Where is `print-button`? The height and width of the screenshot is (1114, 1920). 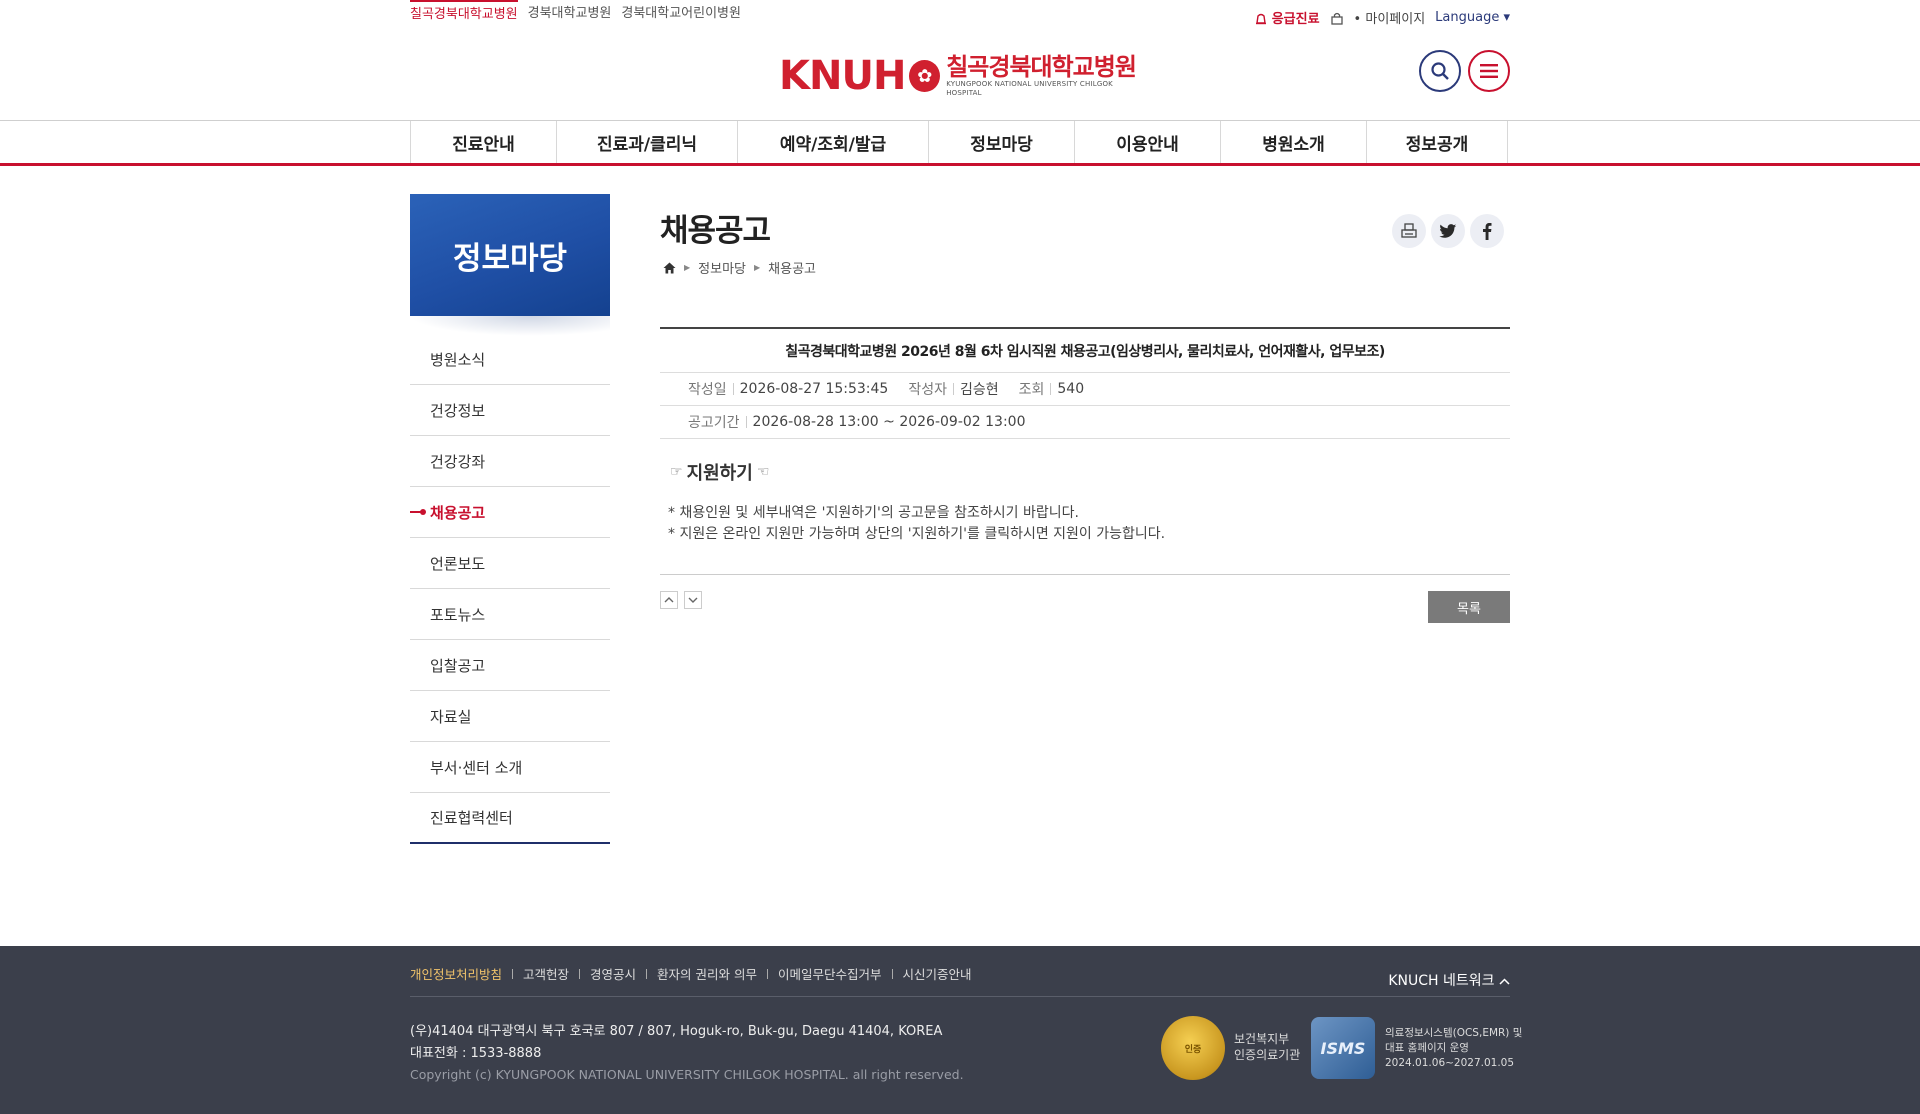 print-button is located at coordinates (1409, 231).